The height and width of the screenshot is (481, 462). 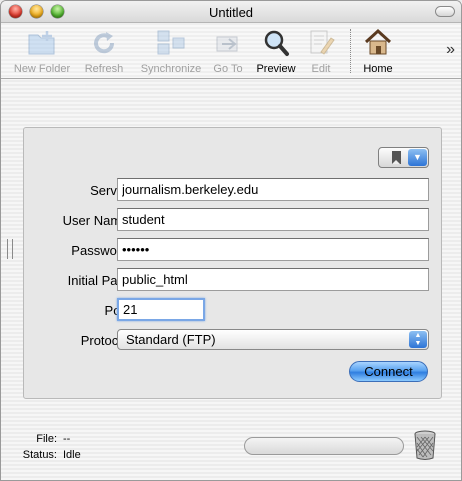 I want to click on file-status-line: File: --, so click(x=44, y=439).